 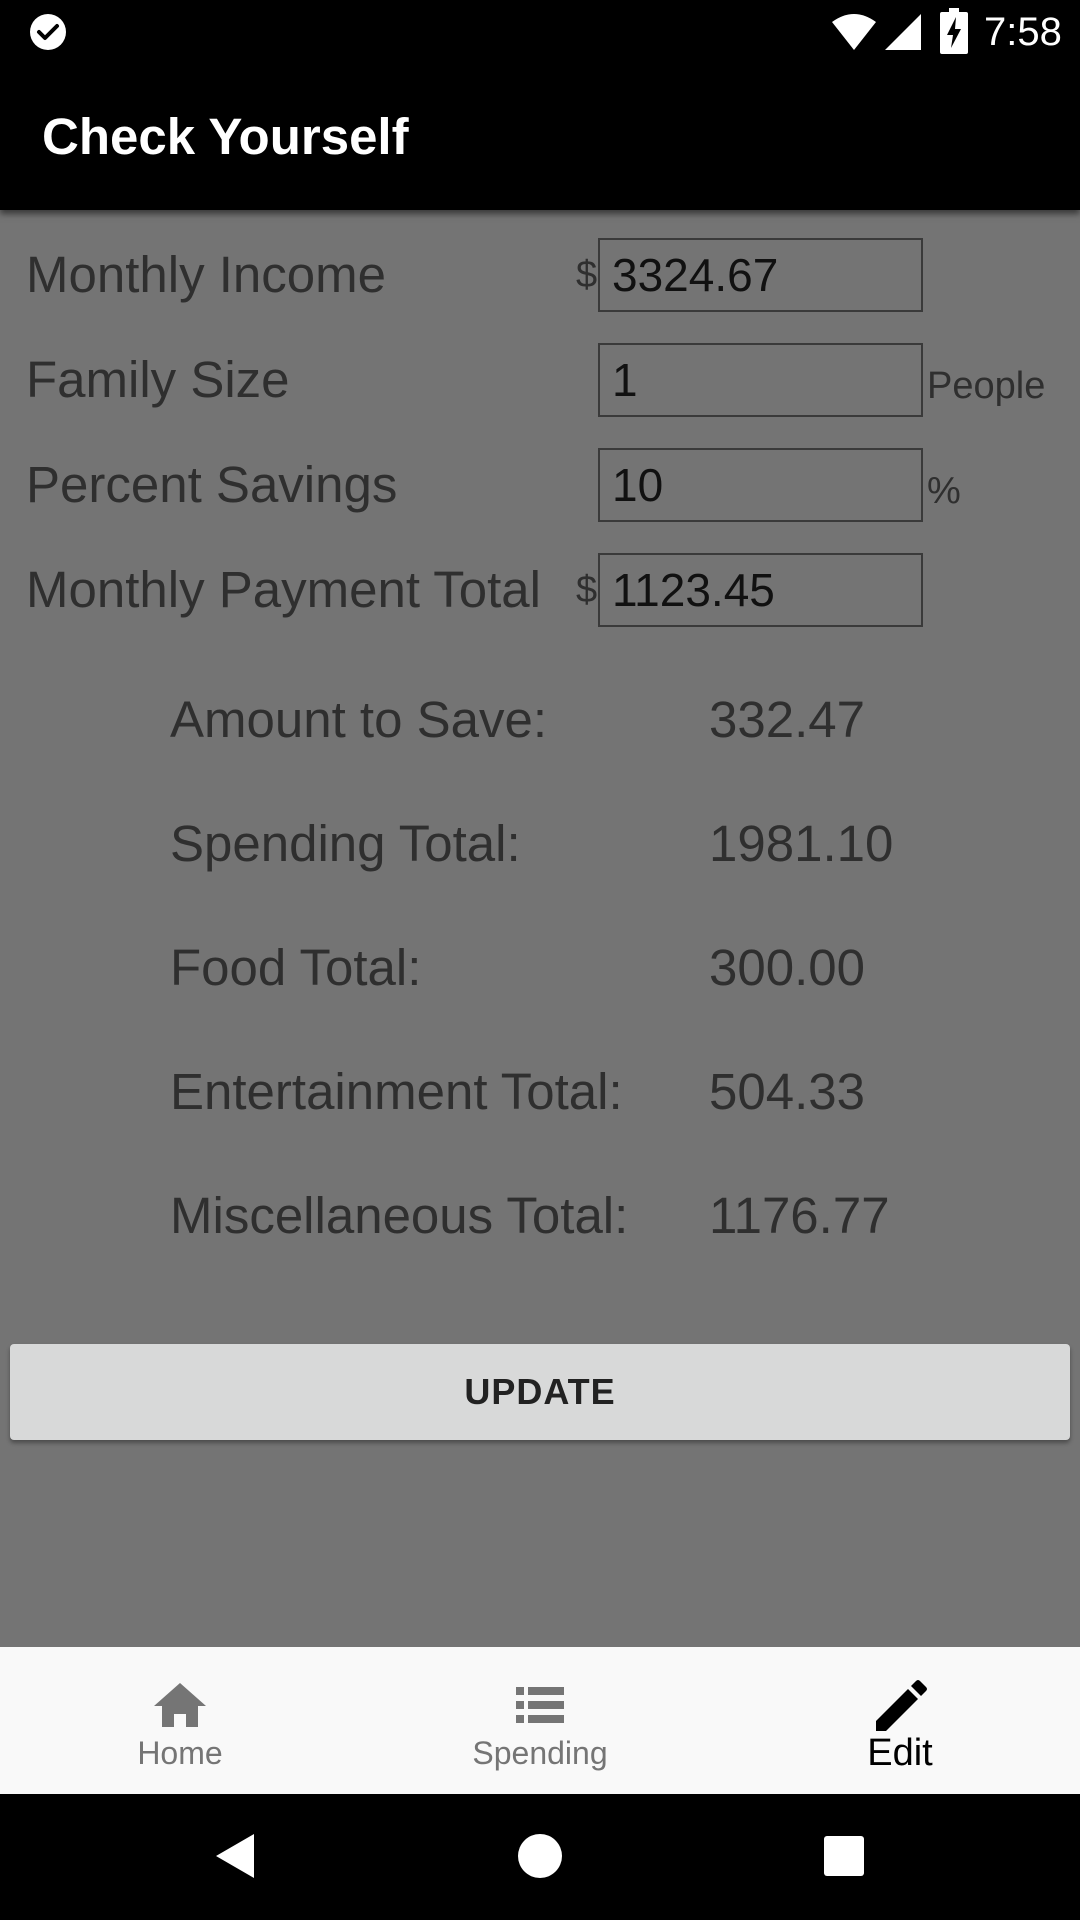 I want to click on app-bar: Check Yourself, so click(x=540, y=136).